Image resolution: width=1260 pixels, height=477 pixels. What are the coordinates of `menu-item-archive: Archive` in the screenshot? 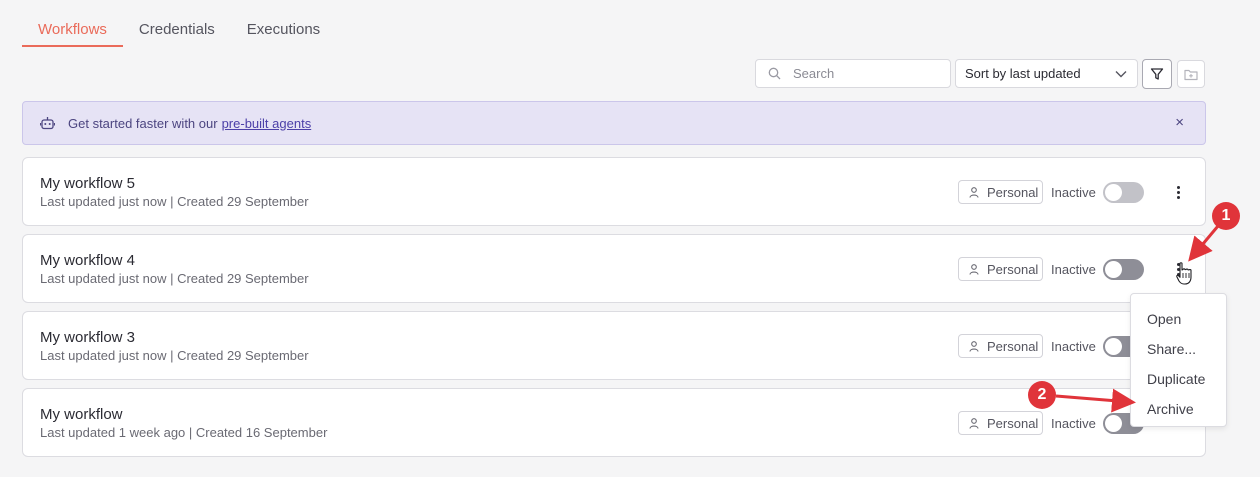 It's located at (1178, 409).